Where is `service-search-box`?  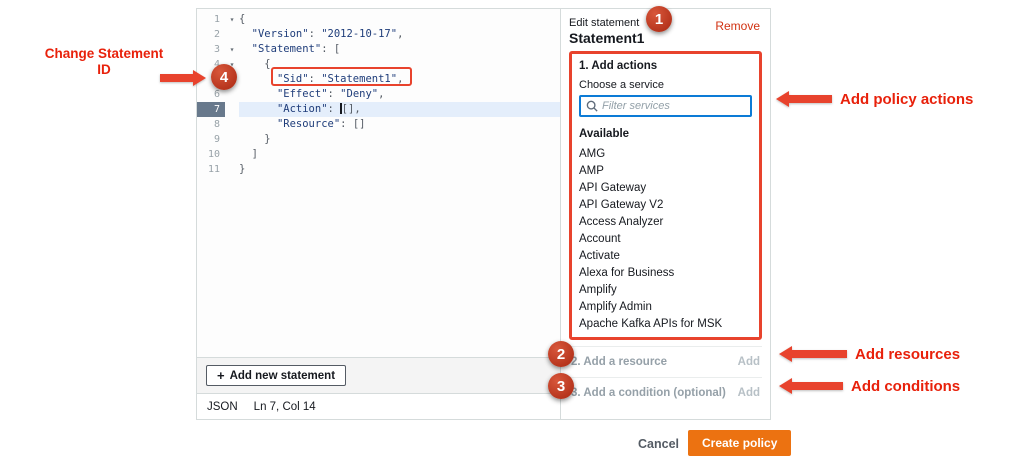 service-search-box is located at coordinates (665, 106).